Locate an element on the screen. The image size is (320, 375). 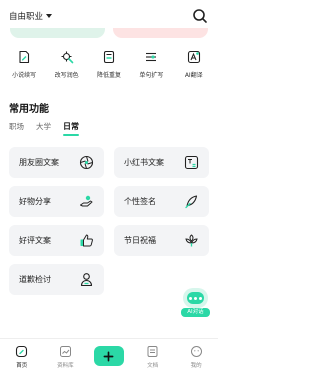
feature-card-label: 好评文案 is located at coordinates (35, 240).